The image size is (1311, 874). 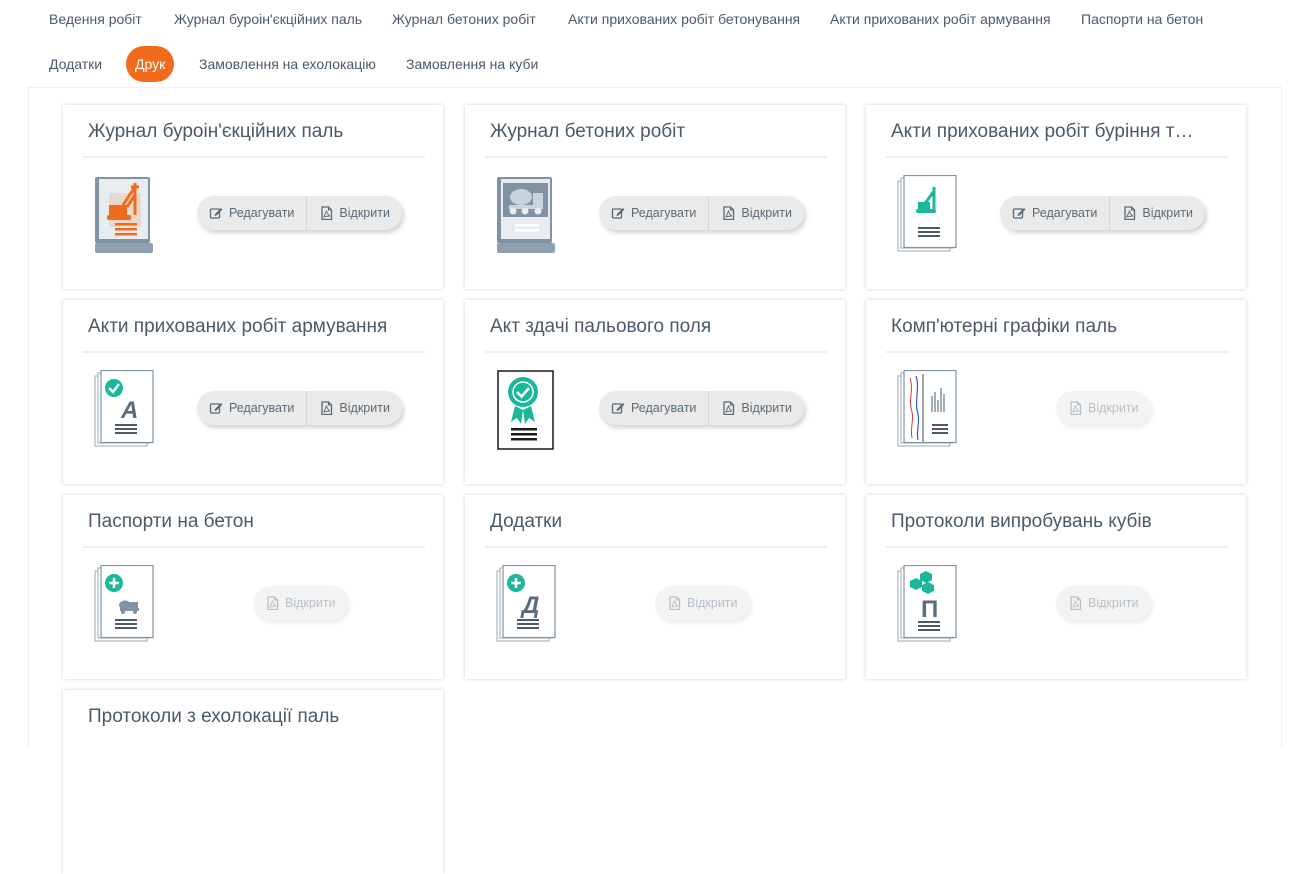 I want to click on svg-text: A, so click(x=129, y=410).